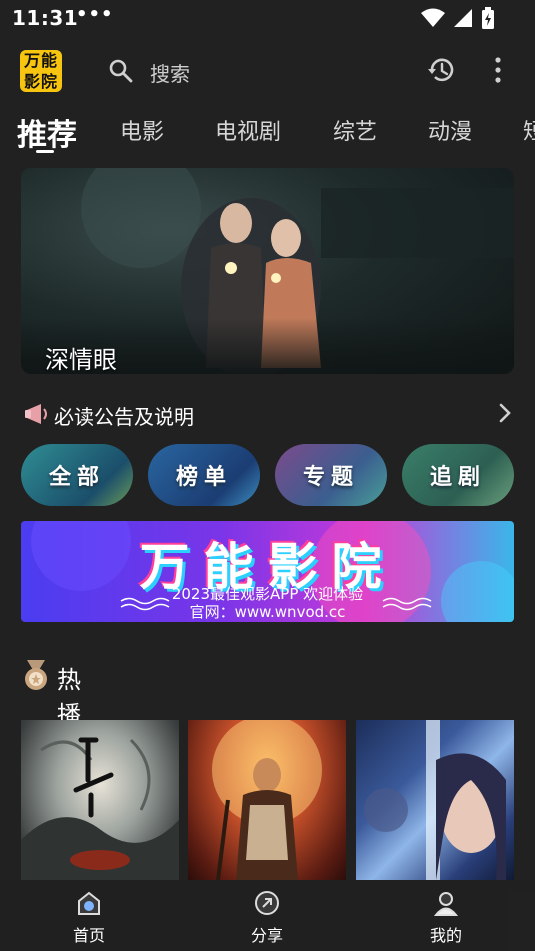 Image resolution: width=535 pixels, height=951 pixels. Describe the element at coordinates (204, 475) in the screenshot. I see `category-ranking-button: 榜单` at that location.